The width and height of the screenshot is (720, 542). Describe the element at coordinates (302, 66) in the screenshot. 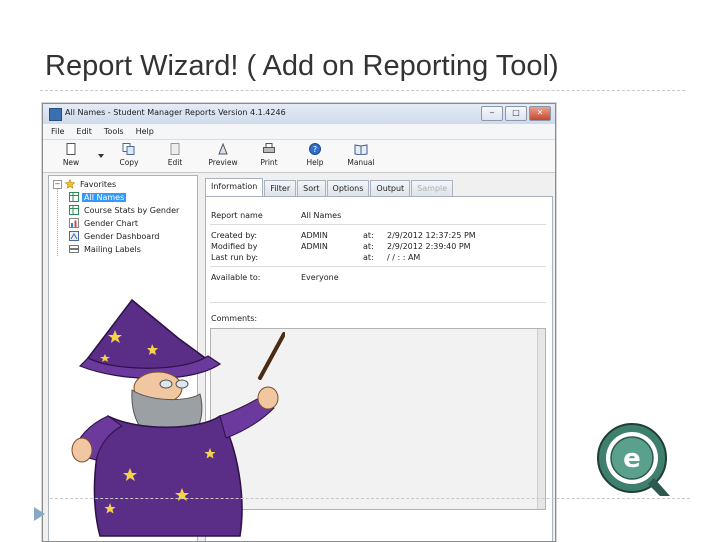

I see `slide-title: Report Wizard! ( Add on Reporting Tool)` at that location.